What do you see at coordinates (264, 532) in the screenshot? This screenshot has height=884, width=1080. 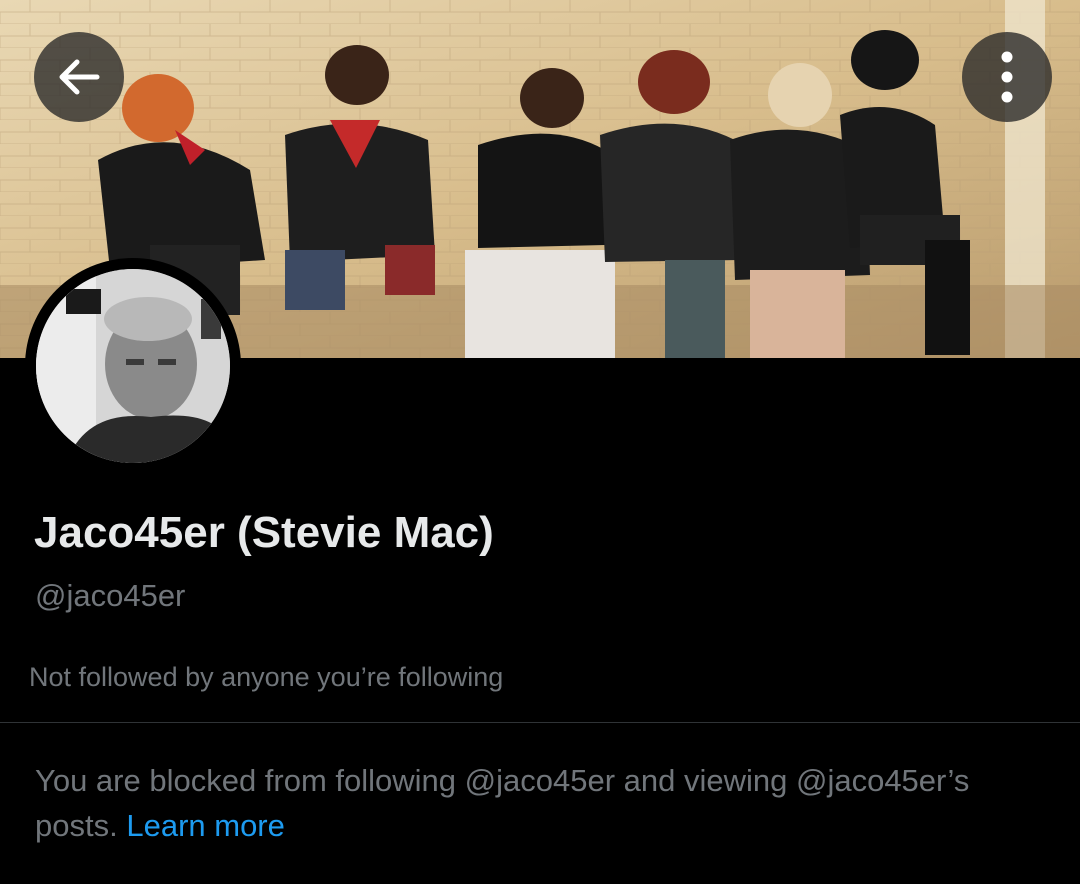 I see `display-name: Jaco45er (Stevie Mac)` at bounding box center [264, 532].